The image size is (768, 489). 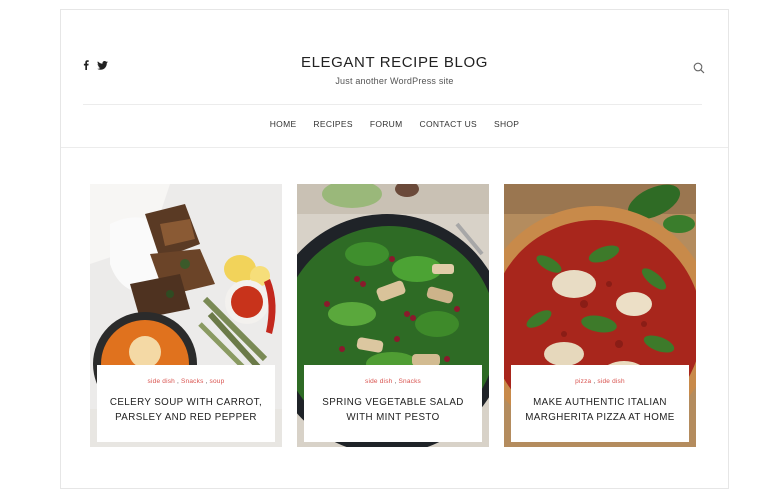 I want to click on post-categories: pizza, side dish, so click(x=600, y=381).